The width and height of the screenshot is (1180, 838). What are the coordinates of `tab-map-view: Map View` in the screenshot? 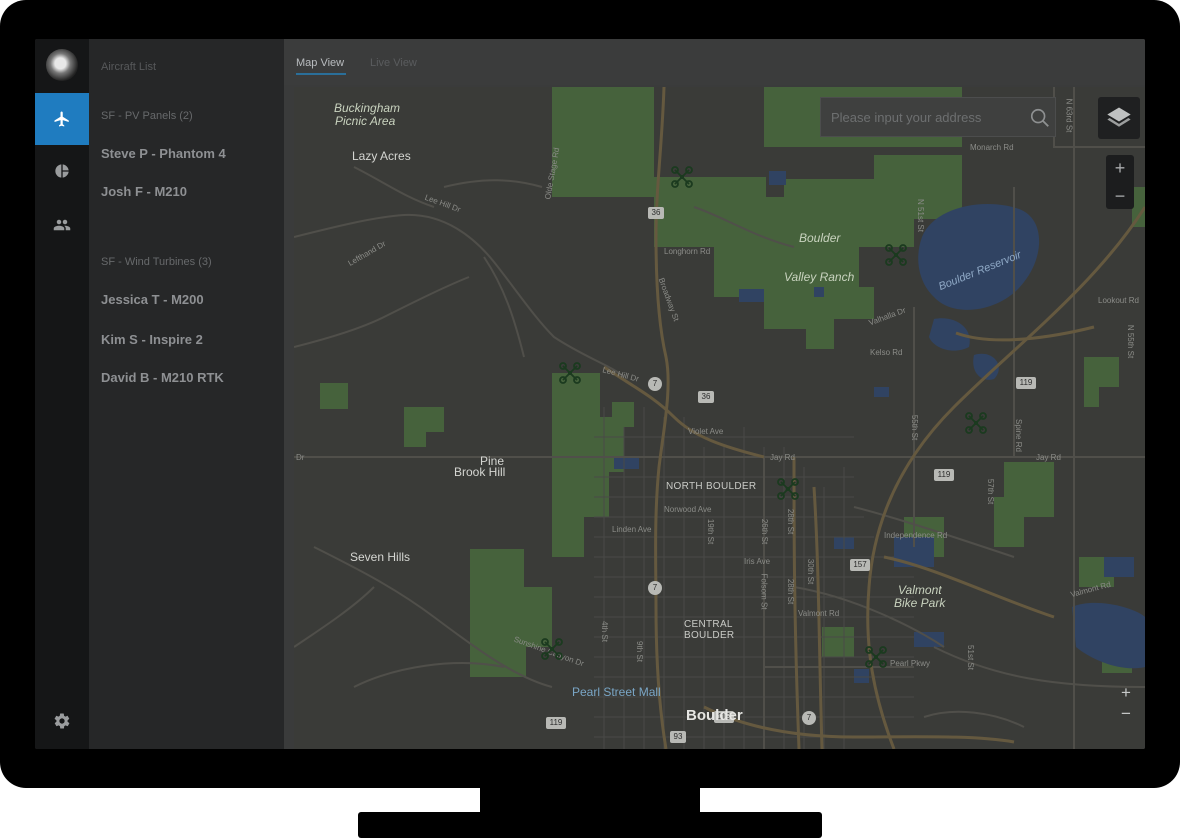 It's located at (321, 66).